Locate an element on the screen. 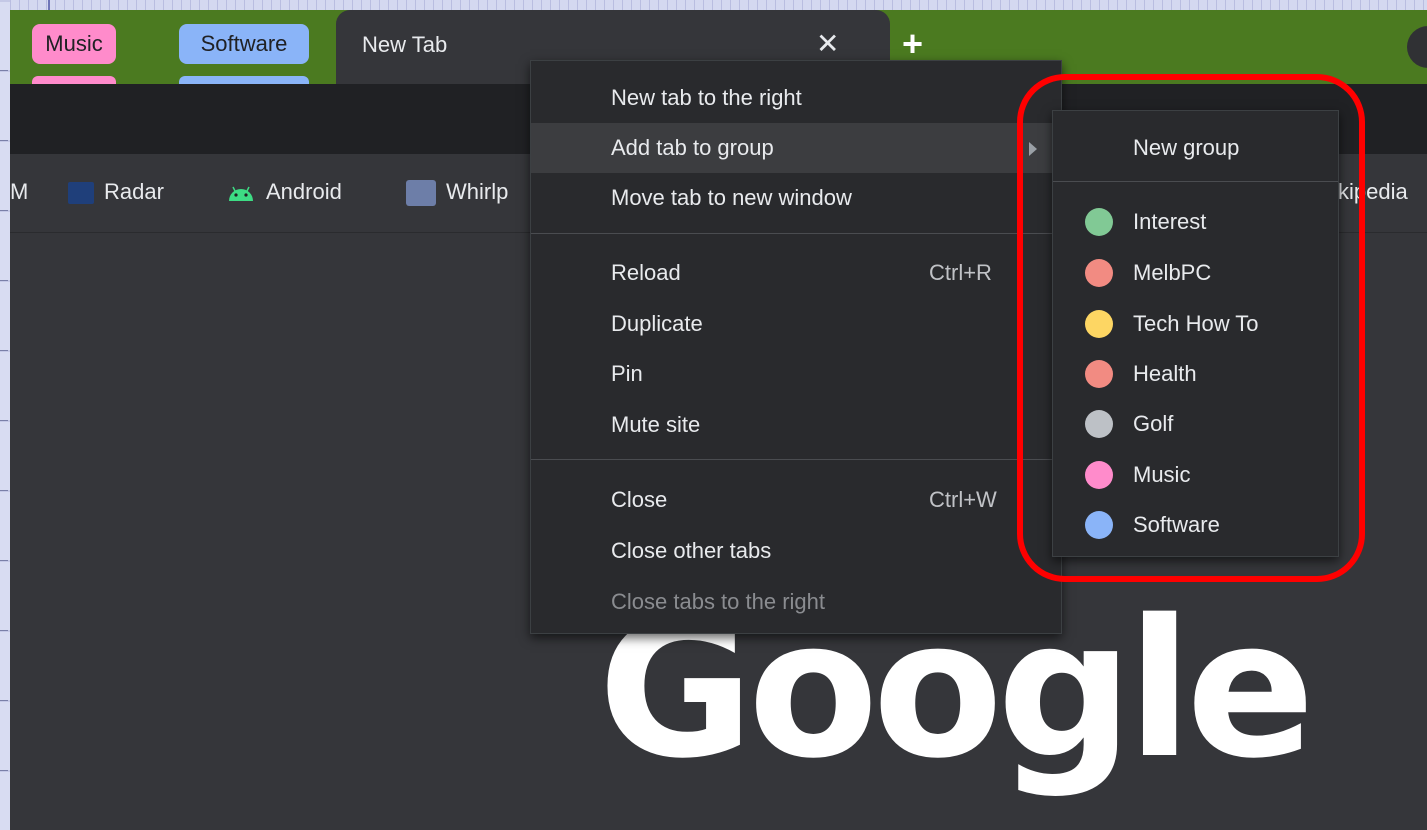 Image resolution: width=1427 pixels, height=830 pixels. menu-item-label: Pin is located at coordinates (627, 373).